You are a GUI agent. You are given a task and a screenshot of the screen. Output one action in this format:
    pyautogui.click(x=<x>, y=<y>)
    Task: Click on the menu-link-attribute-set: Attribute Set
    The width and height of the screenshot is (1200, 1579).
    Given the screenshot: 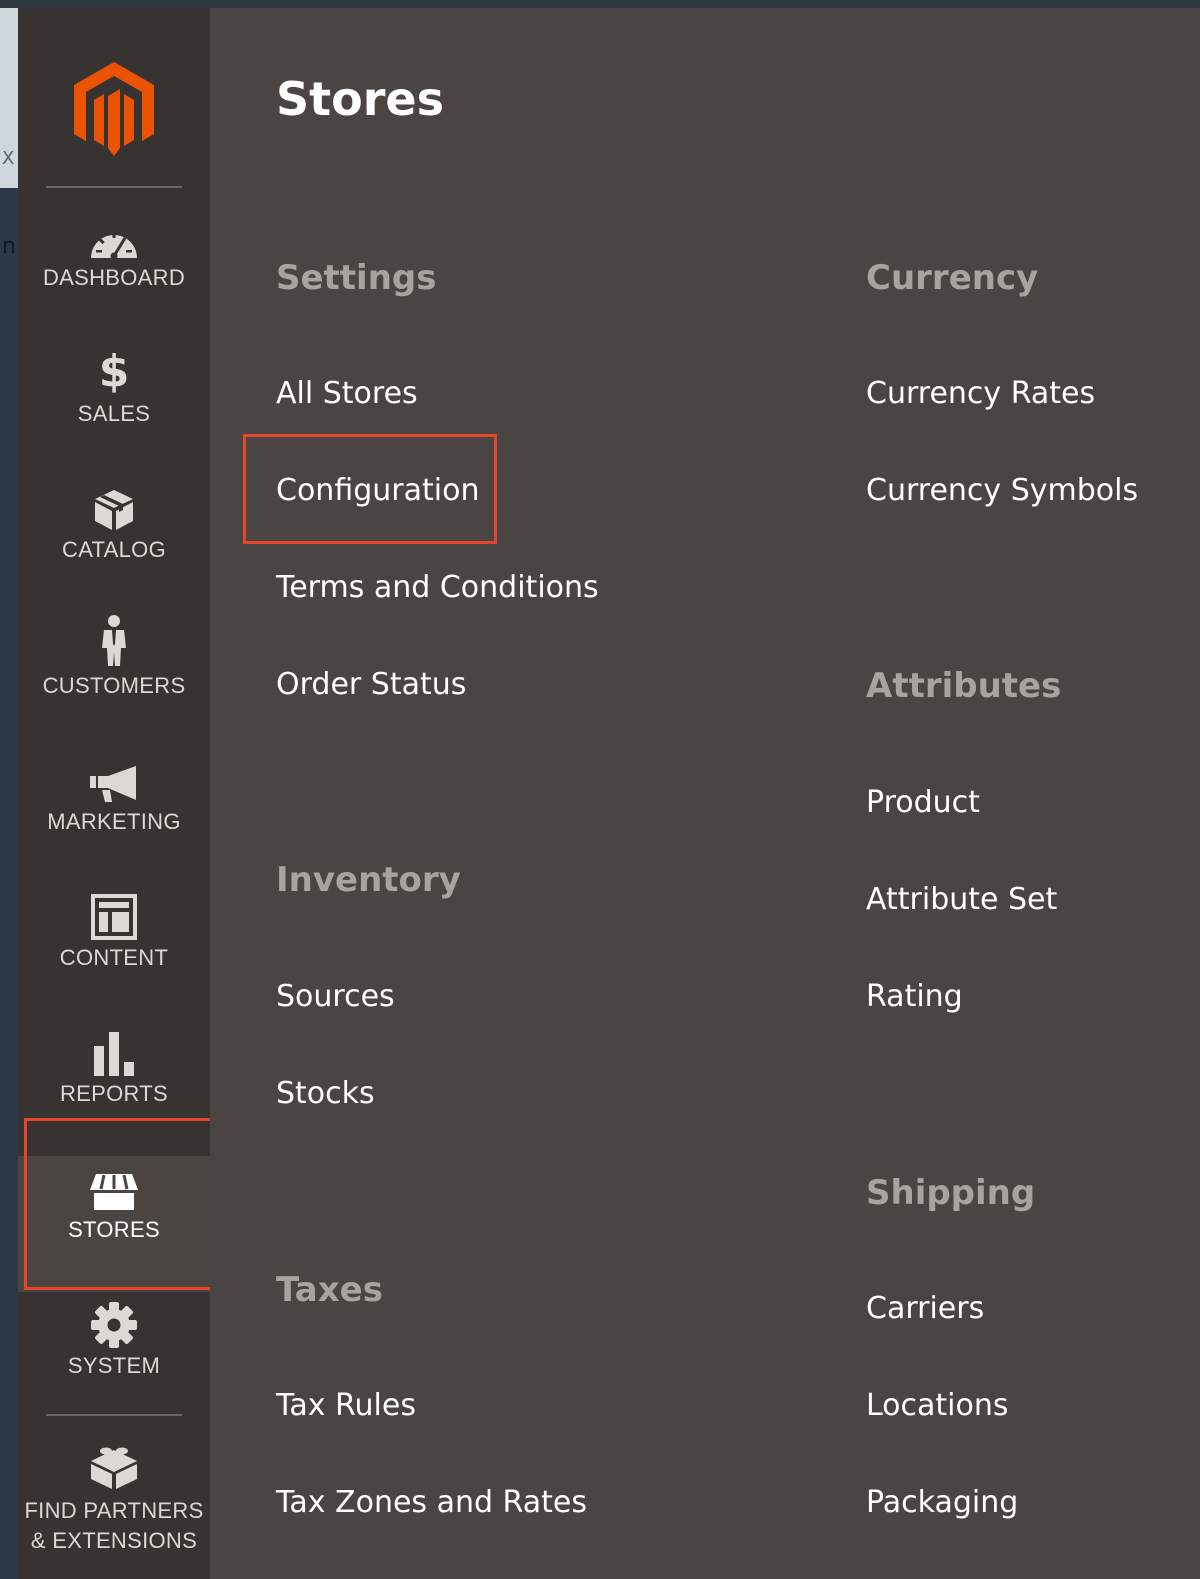 What is the action you would take?
    pyautogui.click(x=961, y=899)
    